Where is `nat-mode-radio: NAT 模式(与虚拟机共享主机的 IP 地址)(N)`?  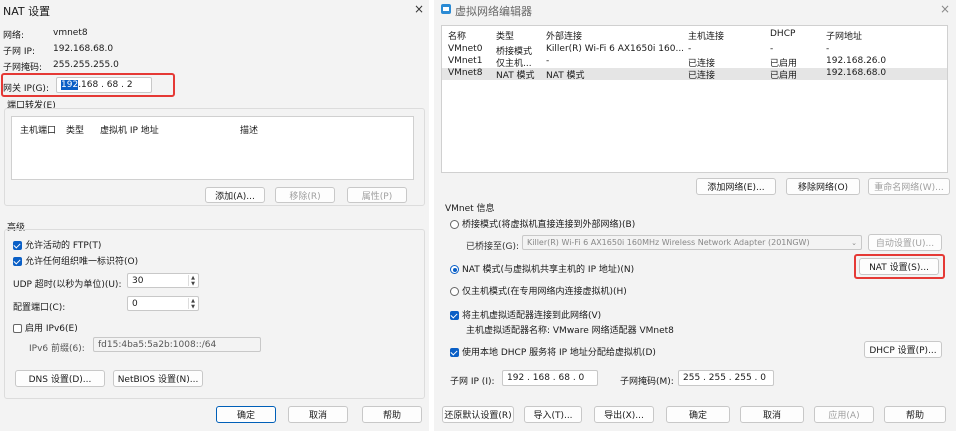
nat-mode-radio: NAT 模式(与虚拟机共享主机的 IP 地址)(N) is located at coordinates (542, 268).